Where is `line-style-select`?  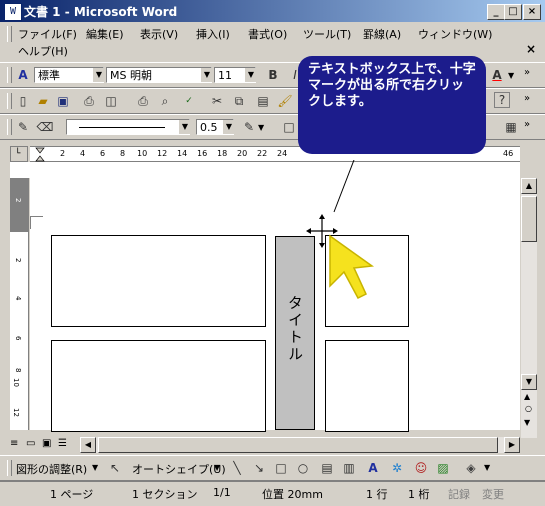
line-style-select is located at coordinates (128, 127).